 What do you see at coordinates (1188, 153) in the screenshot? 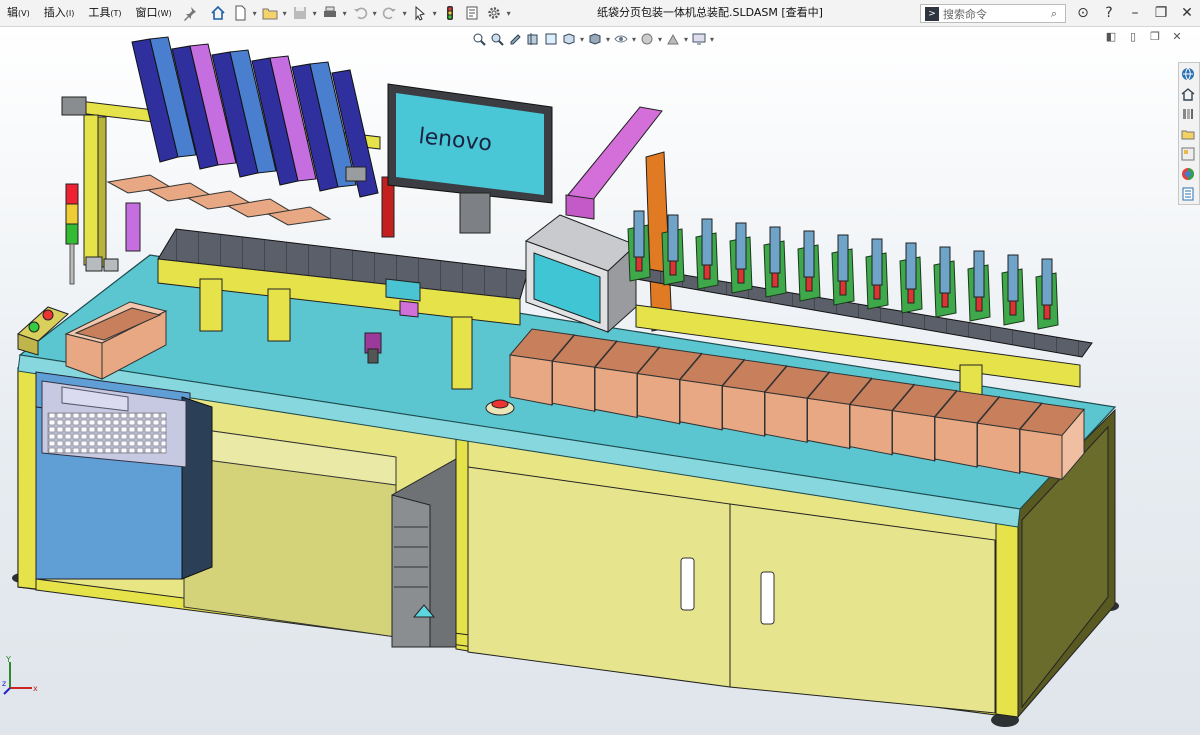
I see `view-palette-icon` at bounding box center [1188, 153].